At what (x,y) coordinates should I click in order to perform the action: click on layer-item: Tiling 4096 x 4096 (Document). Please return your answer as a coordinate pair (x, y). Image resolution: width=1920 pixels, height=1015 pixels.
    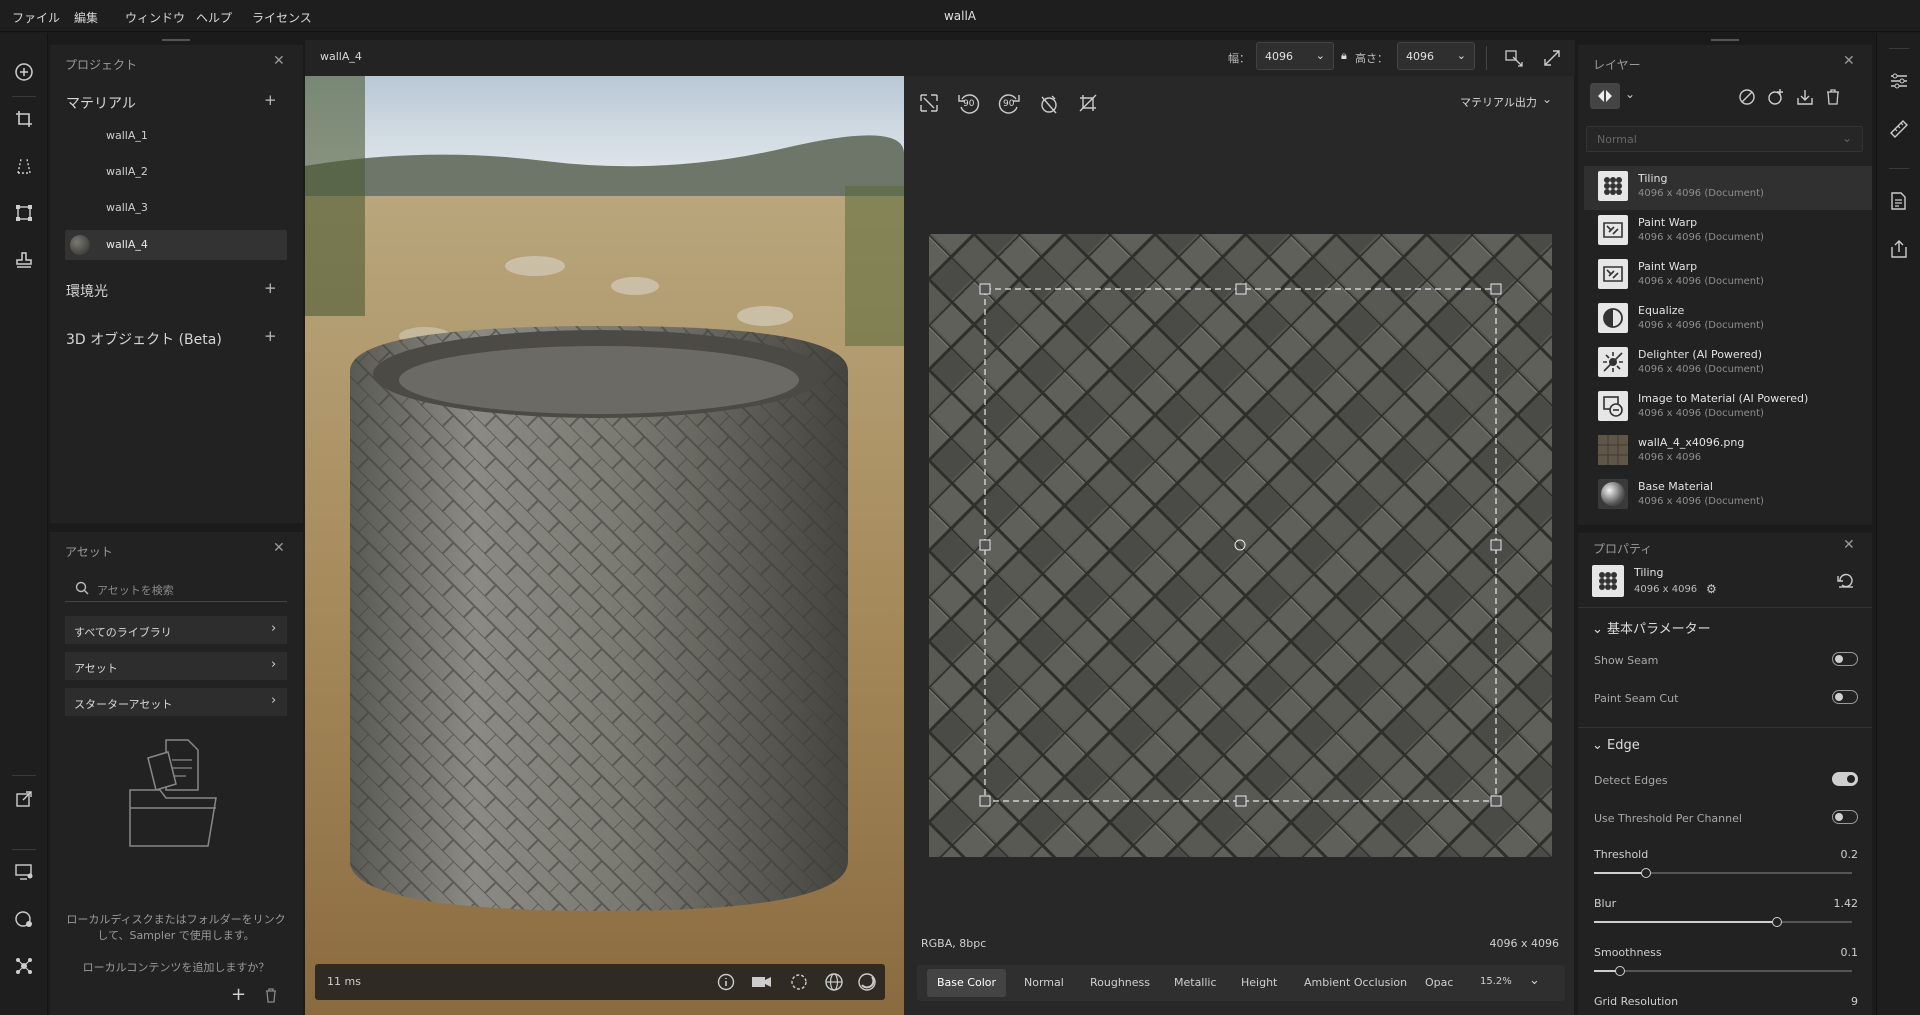
    Looking at the image, I should click on (1728, 188).